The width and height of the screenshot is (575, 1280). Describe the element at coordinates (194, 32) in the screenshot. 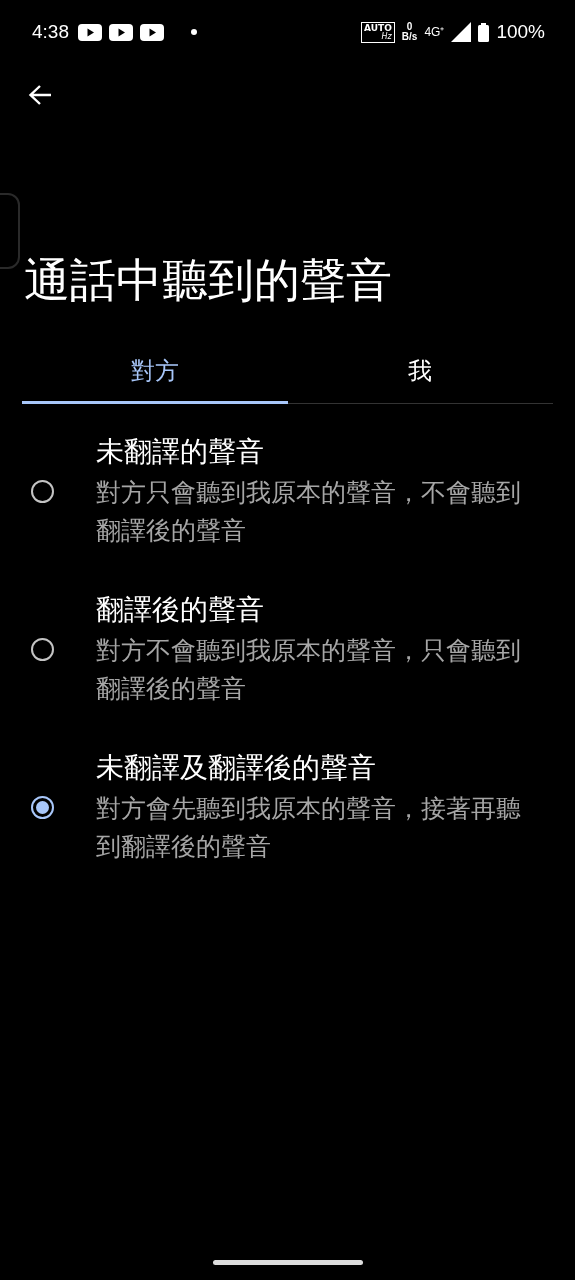

I see `dot-icon` at that location.